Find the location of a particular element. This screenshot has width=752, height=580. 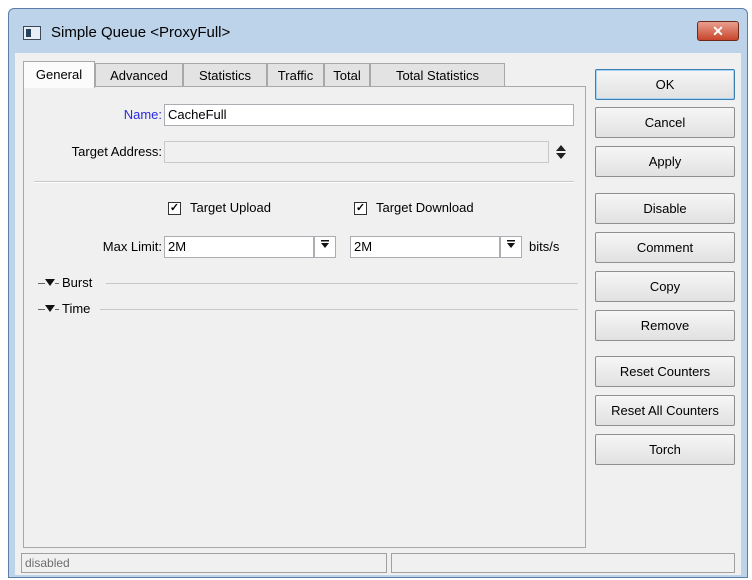

target-download-label: Target Download is located at coordinates (425, 207).